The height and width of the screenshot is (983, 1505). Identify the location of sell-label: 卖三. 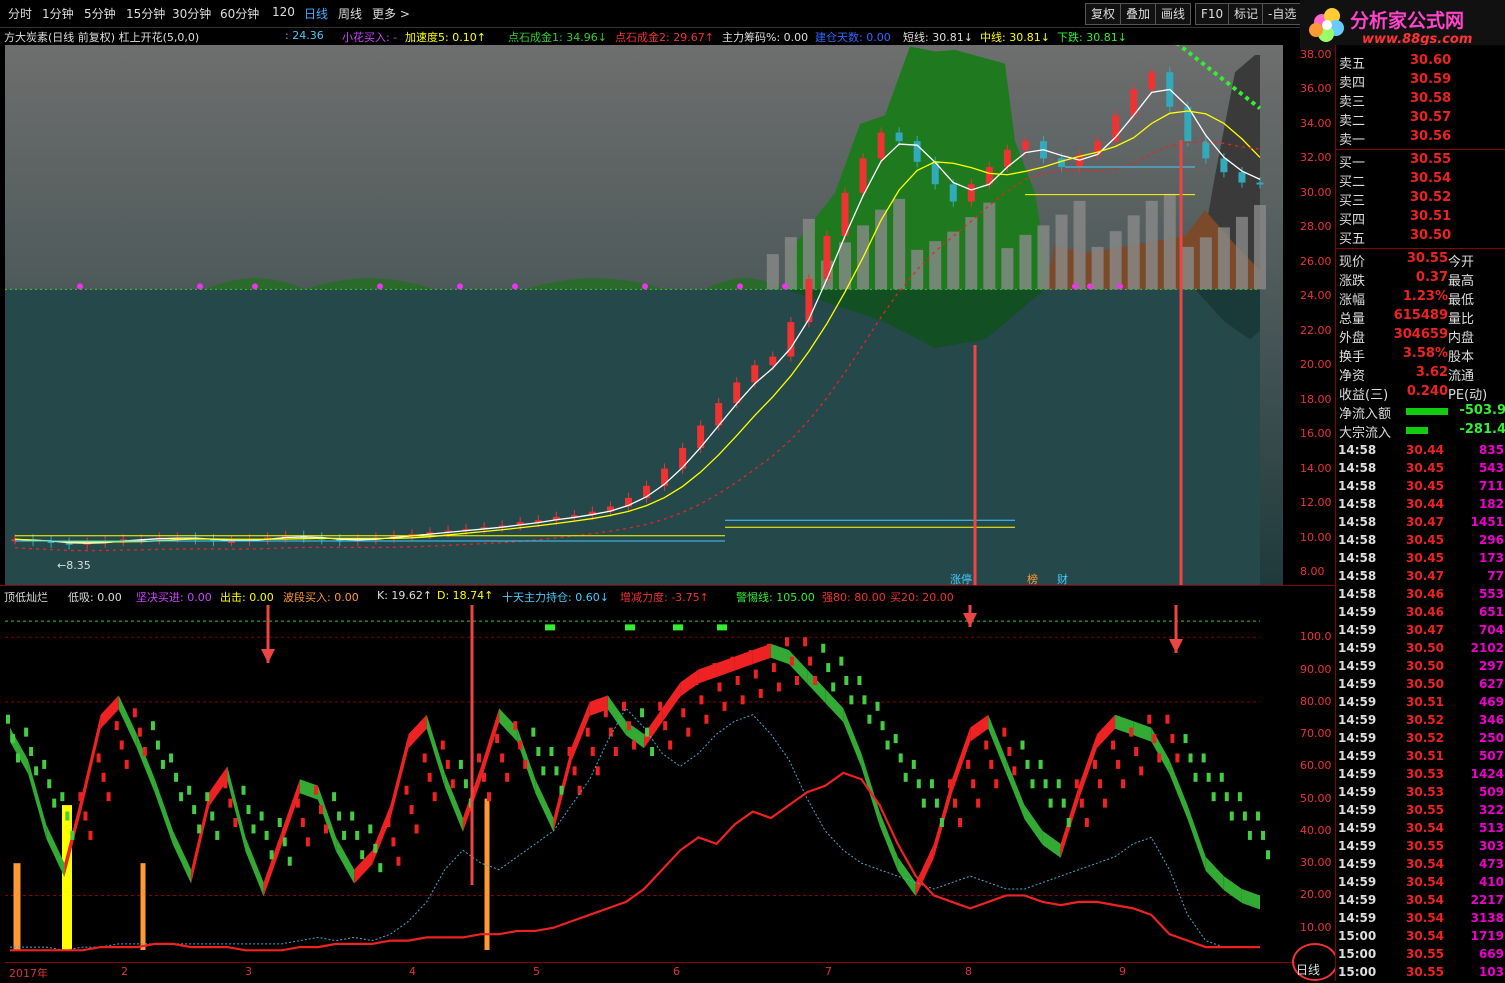
(1352, 102).